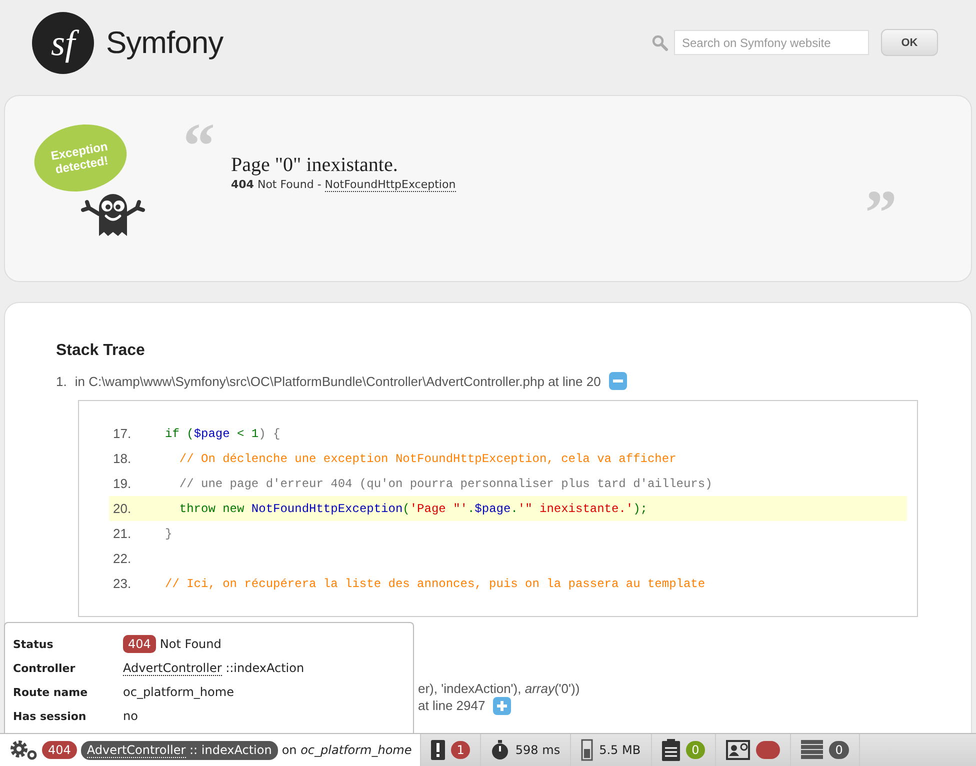  What do you see at coordinates (445, 483) in the screenshot?
I see `code-line: // une page d'erreur 404 (qu'on pourra personnaliser plus tard d'ailleurs)` at bounding box center [445, 483].